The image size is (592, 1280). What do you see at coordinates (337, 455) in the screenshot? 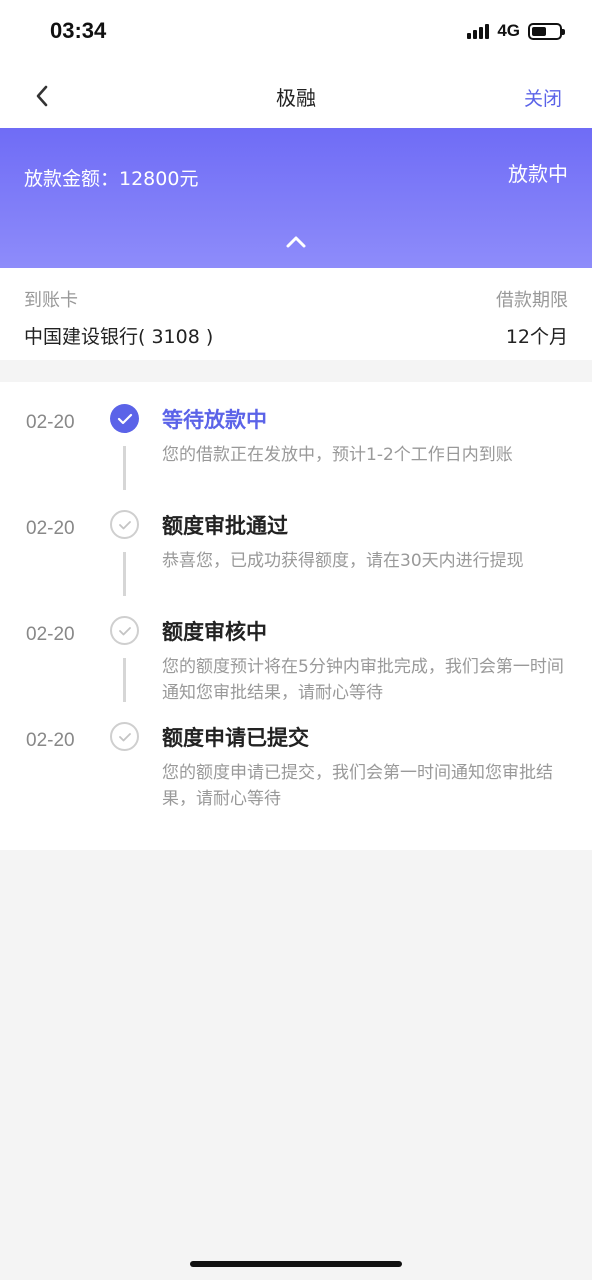
I see `timeline-description: 您的借款正在发放中，预计1-2个工作日内到账` at bounding box center [337, 455].